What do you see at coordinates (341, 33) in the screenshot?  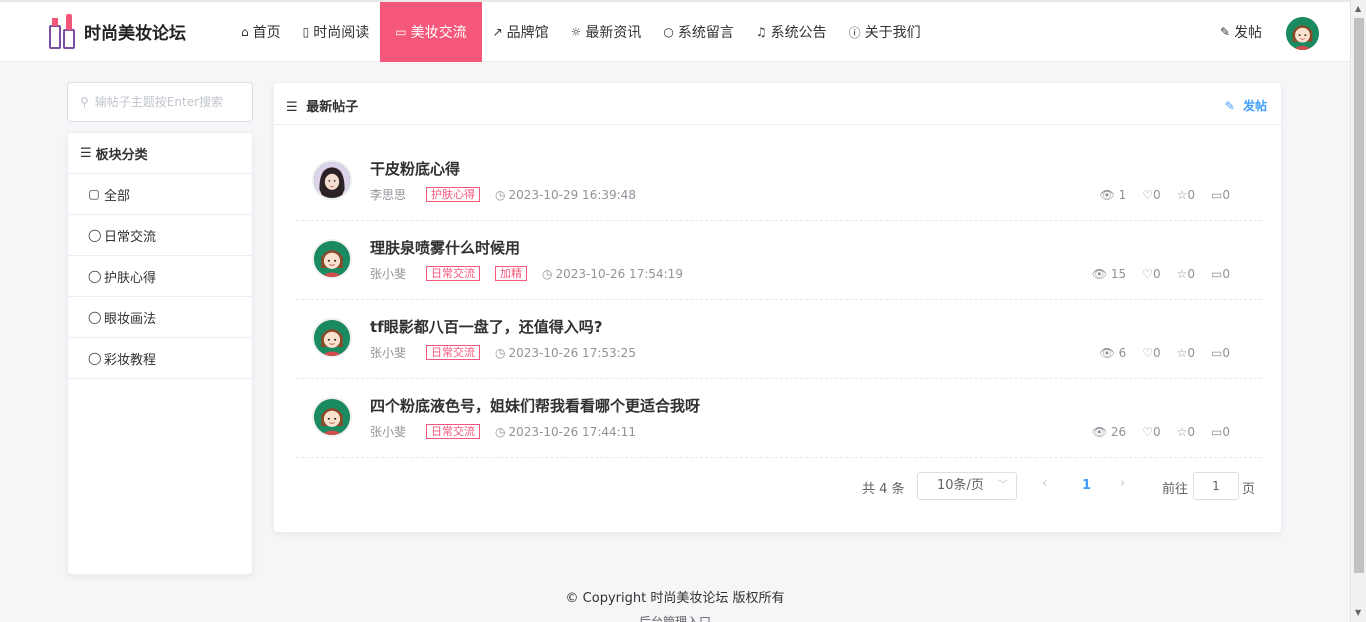 I see `nav-label: 时尚阅读` at bounding box center [341, 33].